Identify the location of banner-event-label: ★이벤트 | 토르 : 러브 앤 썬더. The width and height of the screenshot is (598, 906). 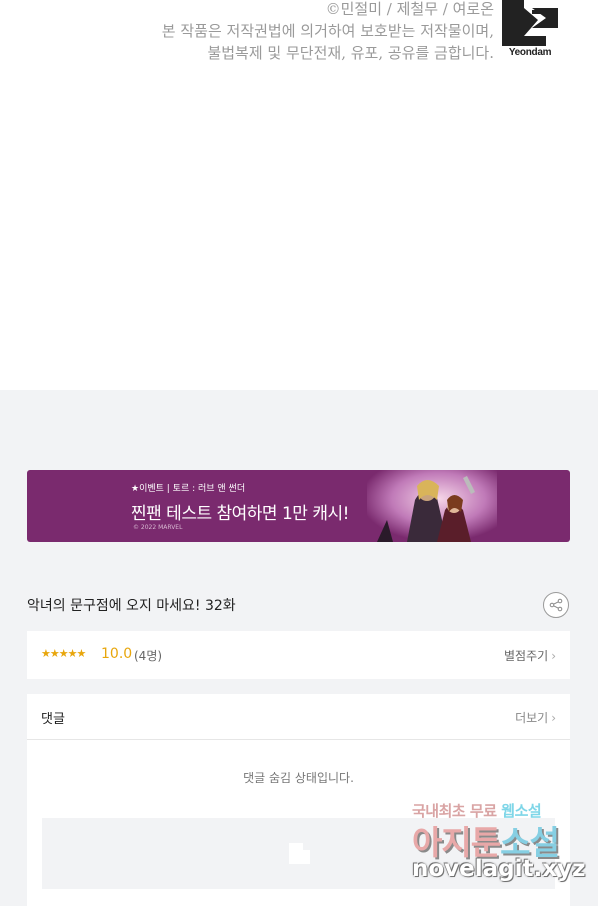
(188, 489).